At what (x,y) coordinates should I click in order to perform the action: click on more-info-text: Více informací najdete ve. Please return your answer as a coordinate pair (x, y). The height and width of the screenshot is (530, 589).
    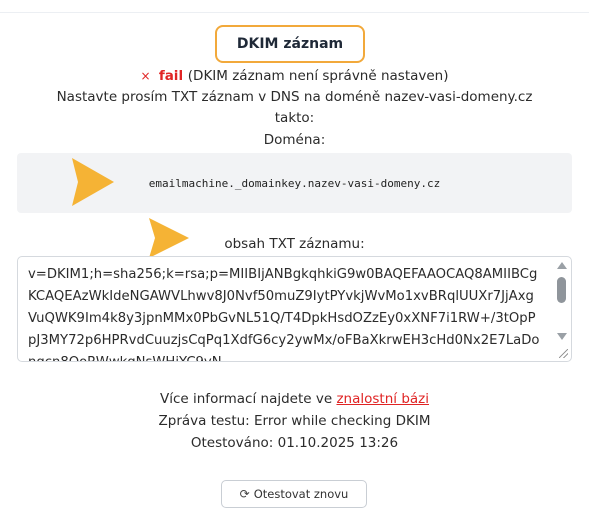
    Looking at the image, I should click on (248, 399).